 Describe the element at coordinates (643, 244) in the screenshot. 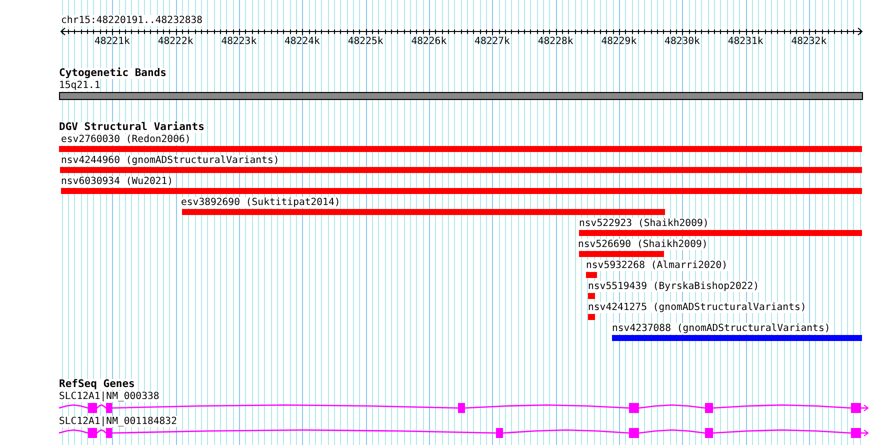

I see `variant-label: nsv526690 (Shaikh2009)` at that location.